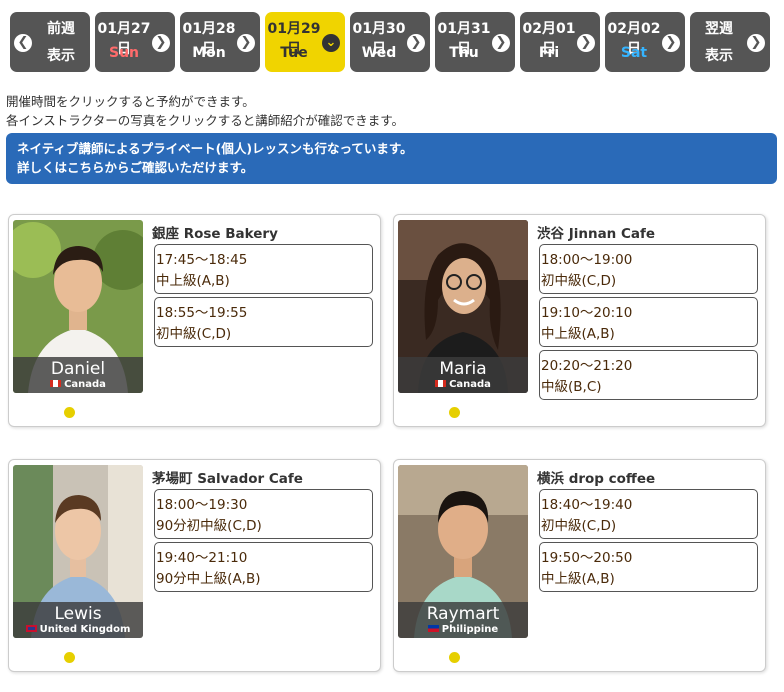 This screenshot has height=692, width=784. What do you see at coordinates (202, 505) in the screenshot?
I see `slot-time: 18:00〜19:30` at bounding box center [202, 505].